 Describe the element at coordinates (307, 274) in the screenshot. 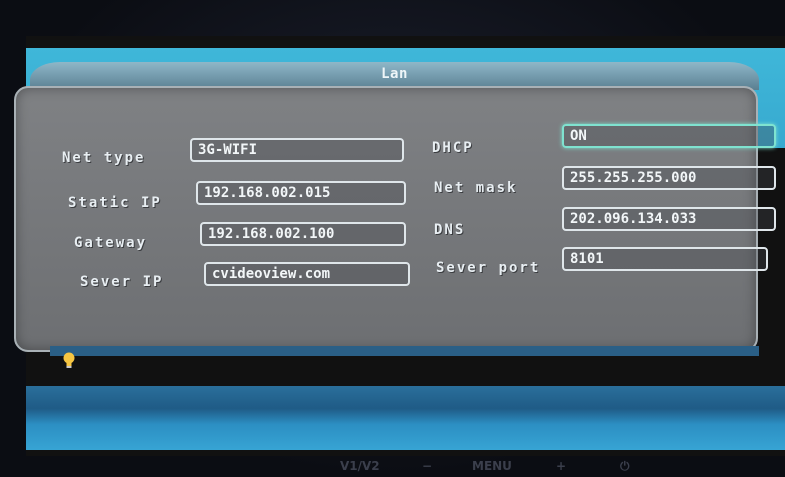

I see `sever-ip-field: cvideoview.com` at that location.